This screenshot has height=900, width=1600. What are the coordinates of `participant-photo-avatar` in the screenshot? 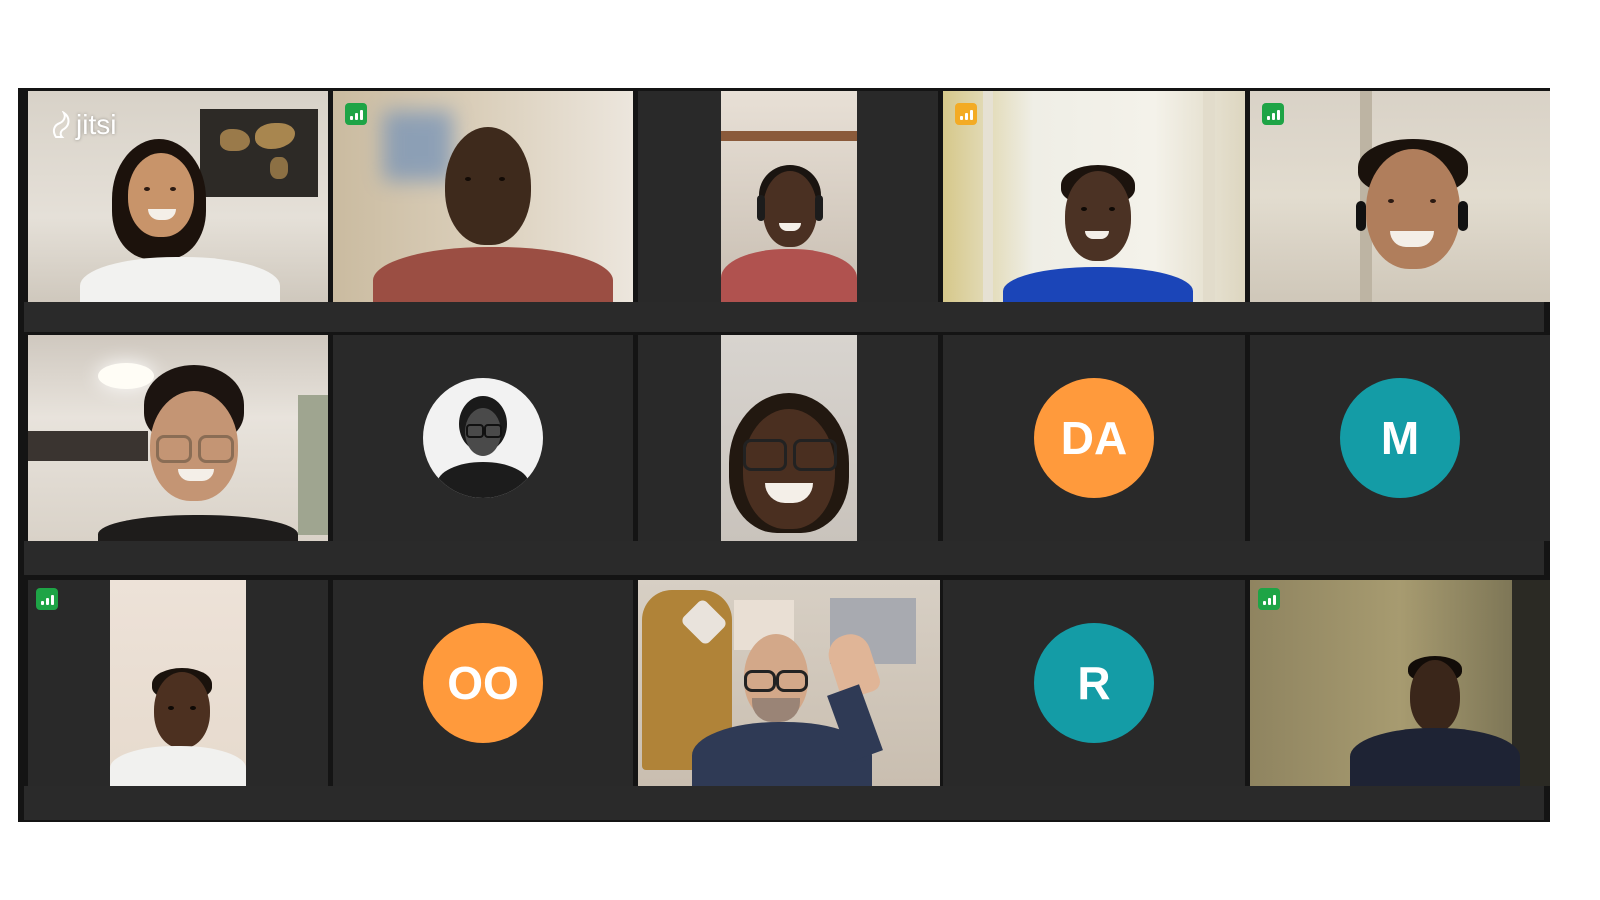 It's located at (483, 438).